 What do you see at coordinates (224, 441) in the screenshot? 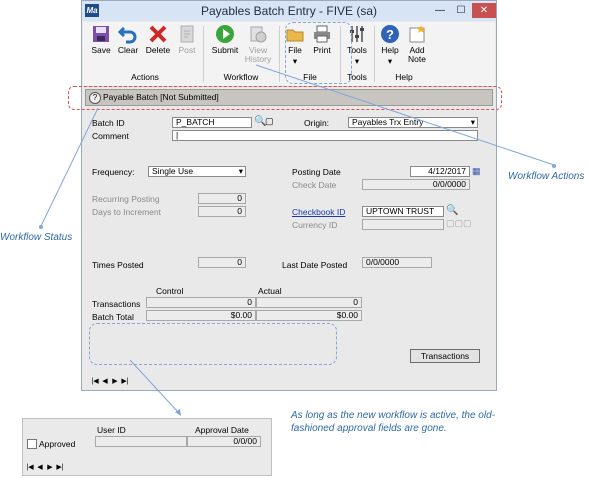
I see `approval-date-input: 0/0/00` at bounding box center [224, 441].